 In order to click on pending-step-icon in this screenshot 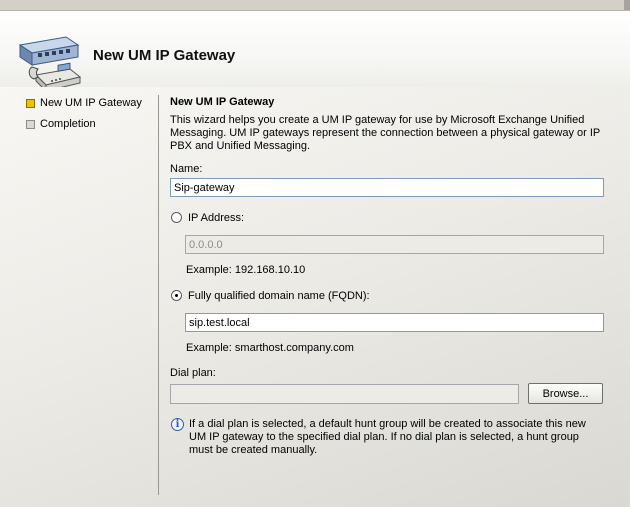, I will do `click(30, 124)`.